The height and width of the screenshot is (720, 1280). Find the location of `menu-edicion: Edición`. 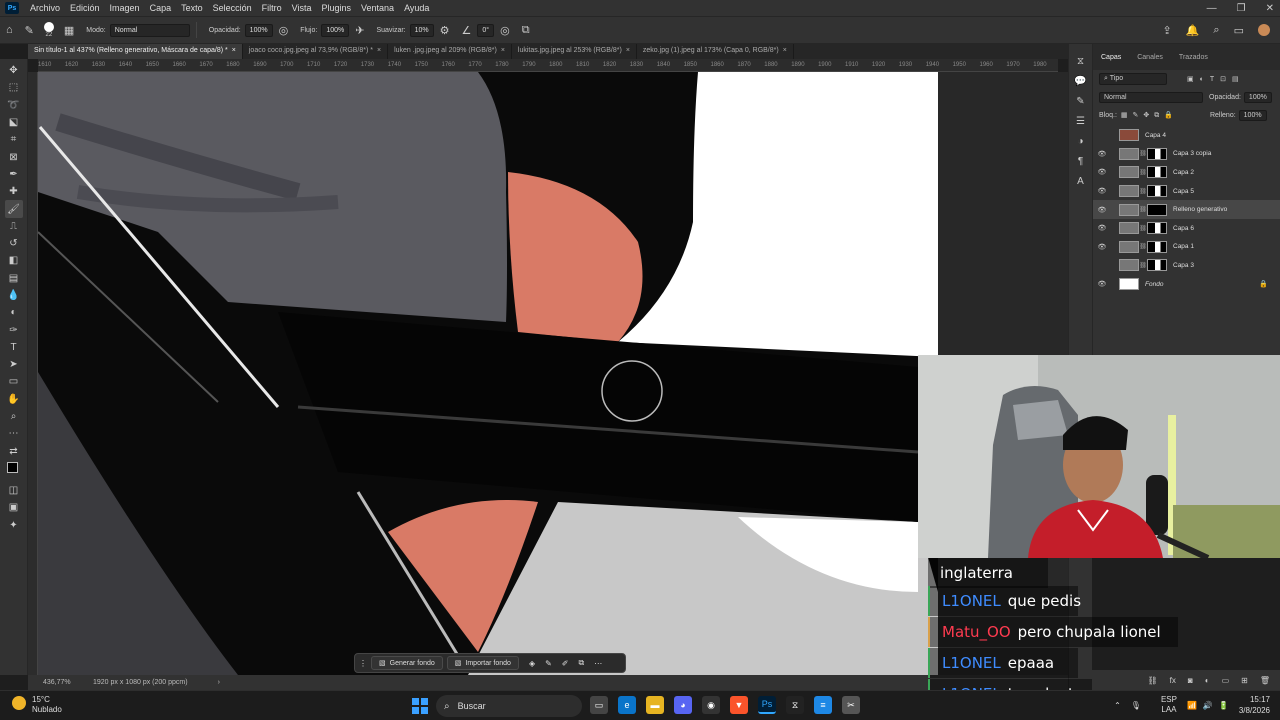

menu-edicion: Edición is located at coordinates (85, 8).